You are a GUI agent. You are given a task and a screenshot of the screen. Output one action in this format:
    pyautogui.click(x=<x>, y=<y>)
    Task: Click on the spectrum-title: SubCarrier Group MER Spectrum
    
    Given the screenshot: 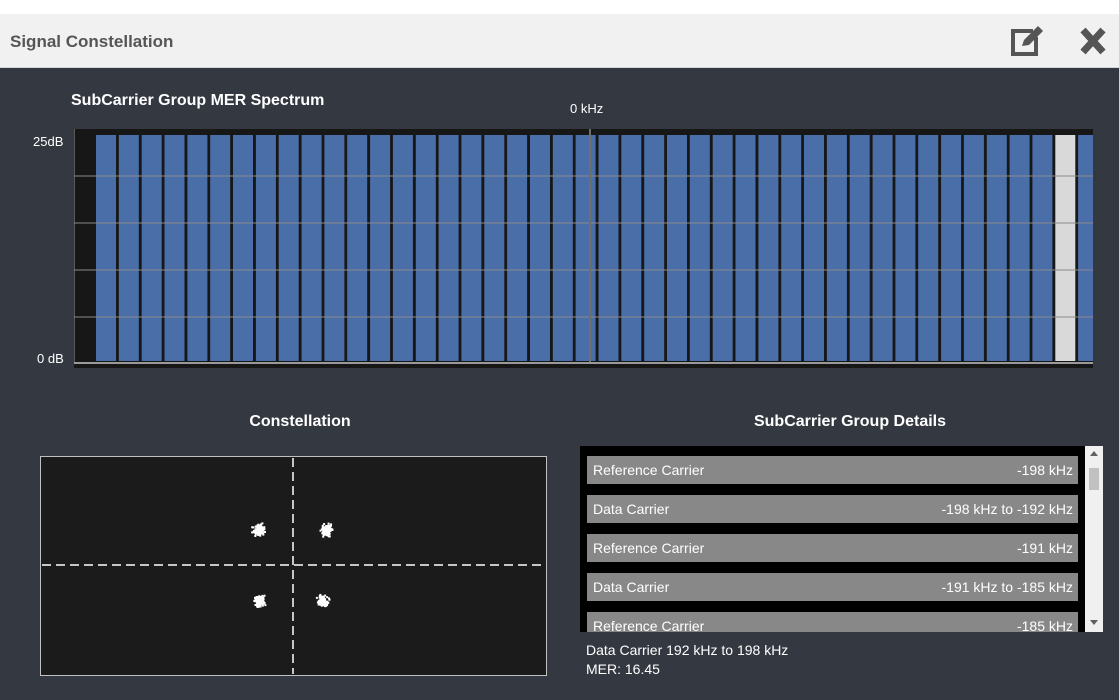 What is the action you would take?
    pyautogui.click(x=198, y=100)
    